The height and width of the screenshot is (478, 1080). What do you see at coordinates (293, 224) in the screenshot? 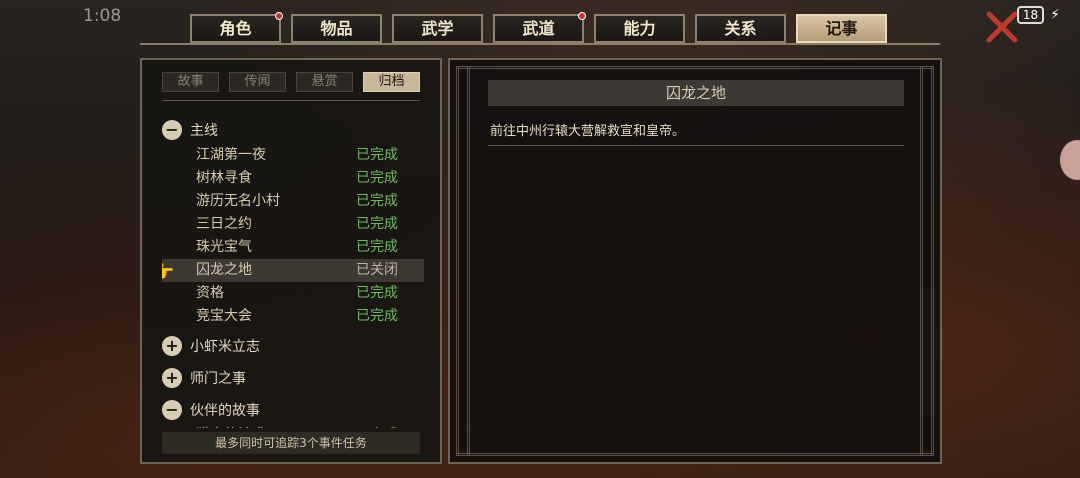
I see `quest-item: 三日之约 已完成` at bounding box center [293, 224].